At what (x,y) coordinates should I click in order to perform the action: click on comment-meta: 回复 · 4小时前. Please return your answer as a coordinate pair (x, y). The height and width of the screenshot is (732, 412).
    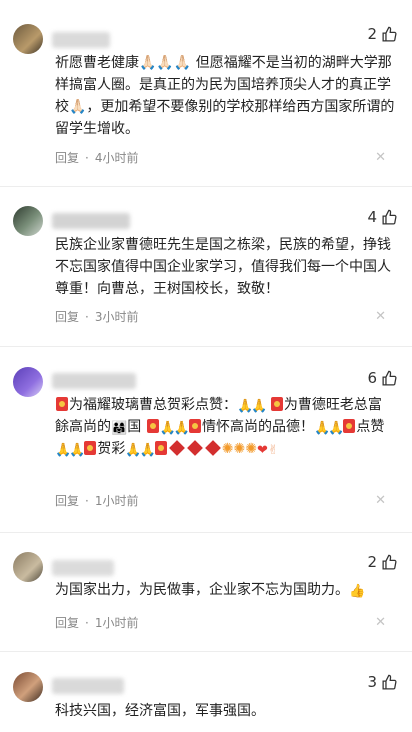
    Looking at the image, I should click on (96, 157).